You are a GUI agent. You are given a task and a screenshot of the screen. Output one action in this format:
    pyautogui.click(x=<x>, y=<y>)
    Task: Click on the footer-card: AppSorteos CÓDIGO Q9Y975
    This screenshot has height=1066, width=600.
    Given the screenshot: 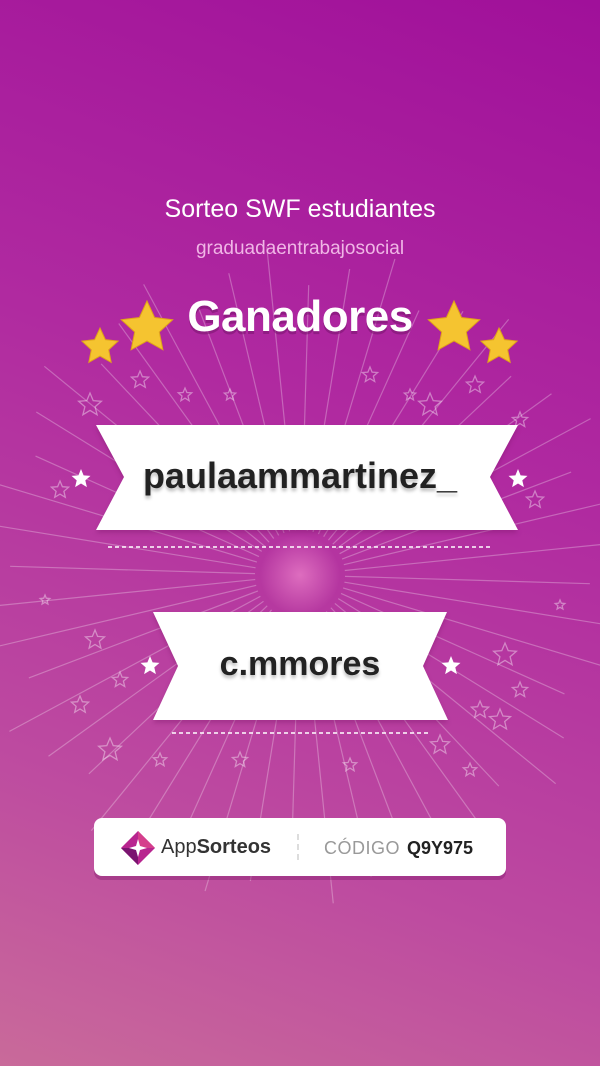 What is the action you would take?
    pyautogui.click(x=300, y=847)
    